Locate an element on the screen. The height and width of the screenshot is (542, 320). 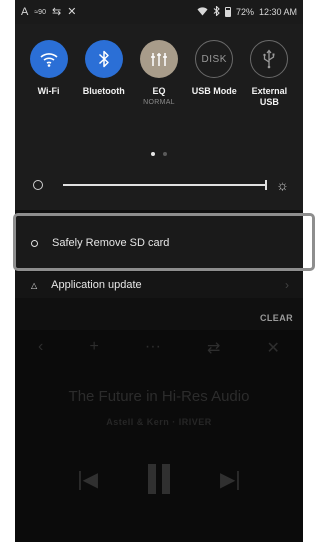
wifi-toggle-button is located at coordinates (48, 59).